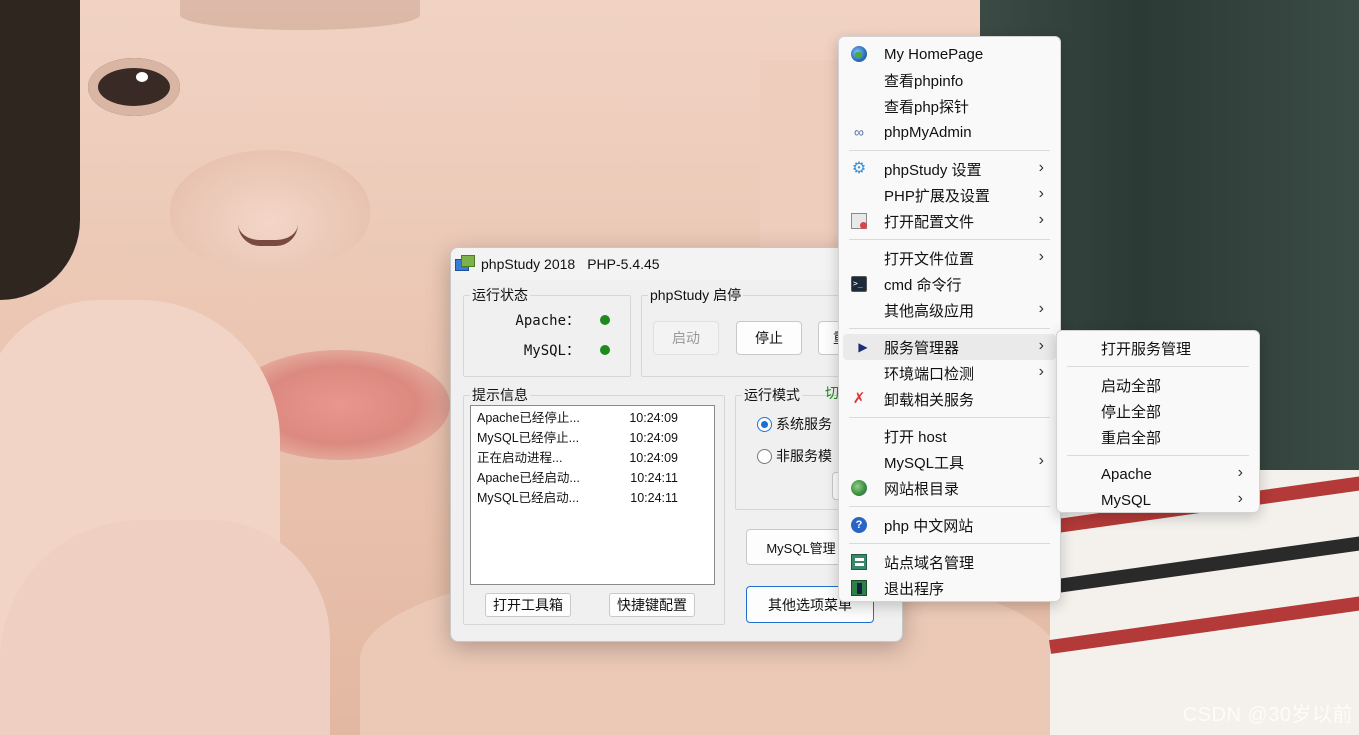  I want to click on submenu-item-start-all: 启动全部, so click(1158, 385).